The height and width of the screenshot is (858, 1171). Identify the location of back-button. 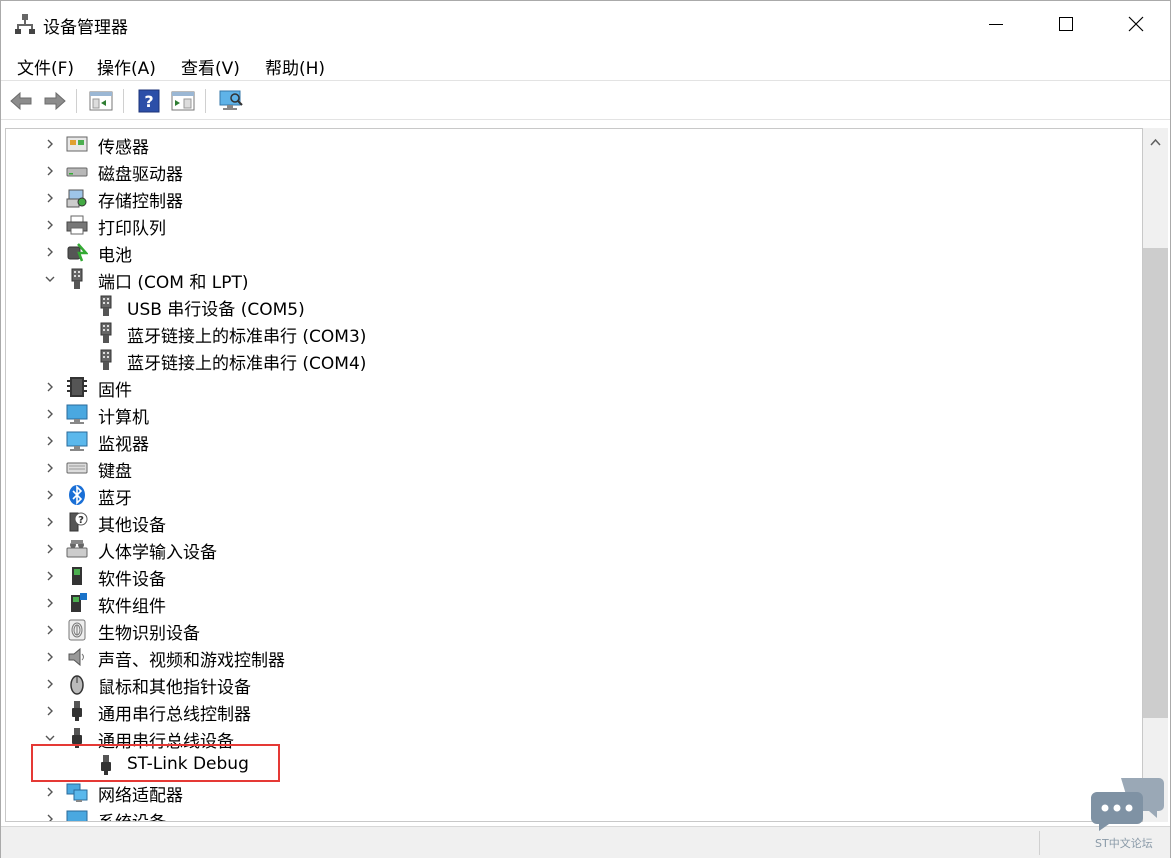
(21, 101).